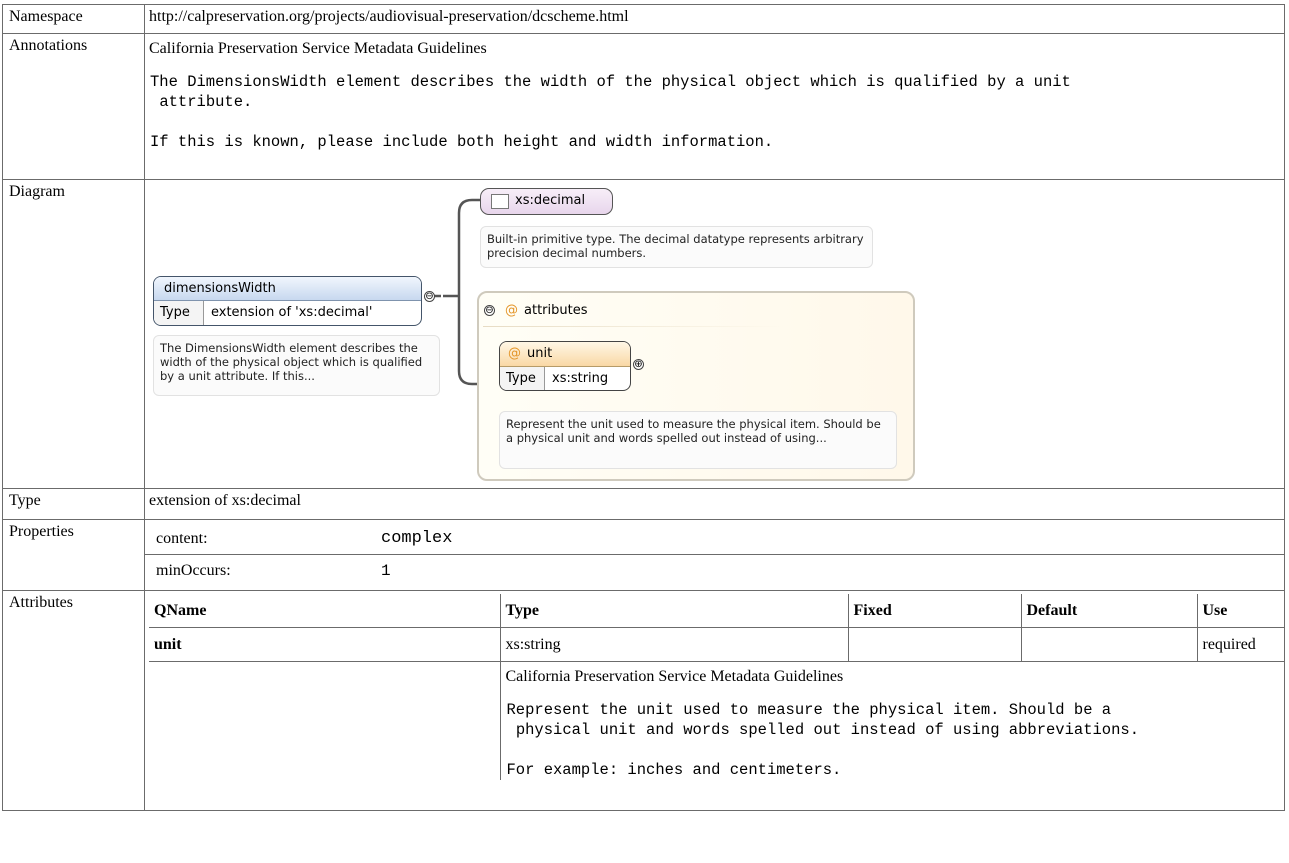  What do you see at coordinates (263, 539) in the screenshot?
I see `property-key: content:` at bounding box center [263, 539].